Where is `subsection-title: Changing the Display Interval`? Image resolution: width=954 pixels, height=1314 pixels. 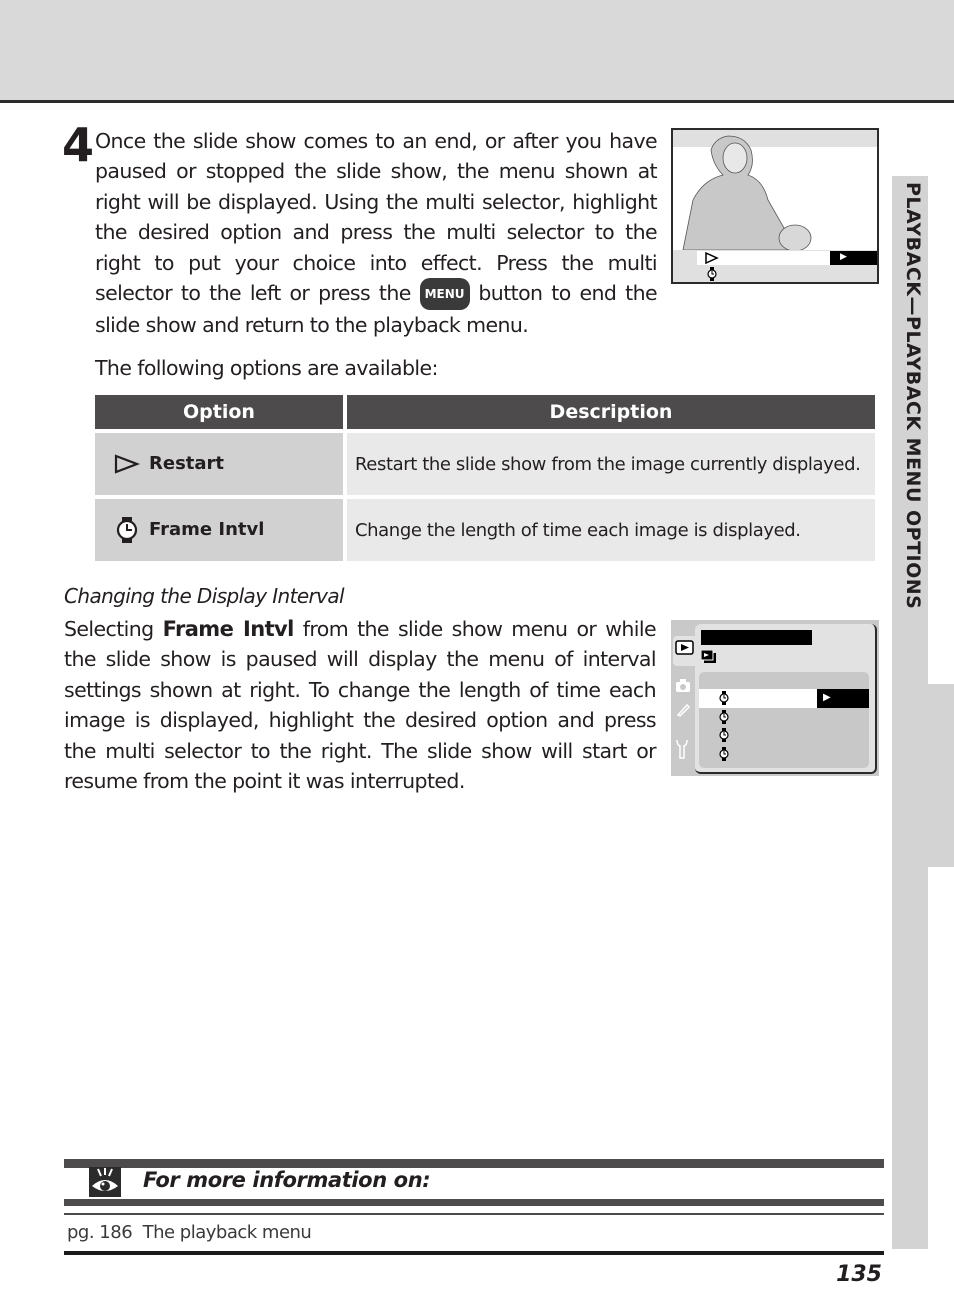 subsection-title: Changing the Display Interval is located at coordinates (204, 596).